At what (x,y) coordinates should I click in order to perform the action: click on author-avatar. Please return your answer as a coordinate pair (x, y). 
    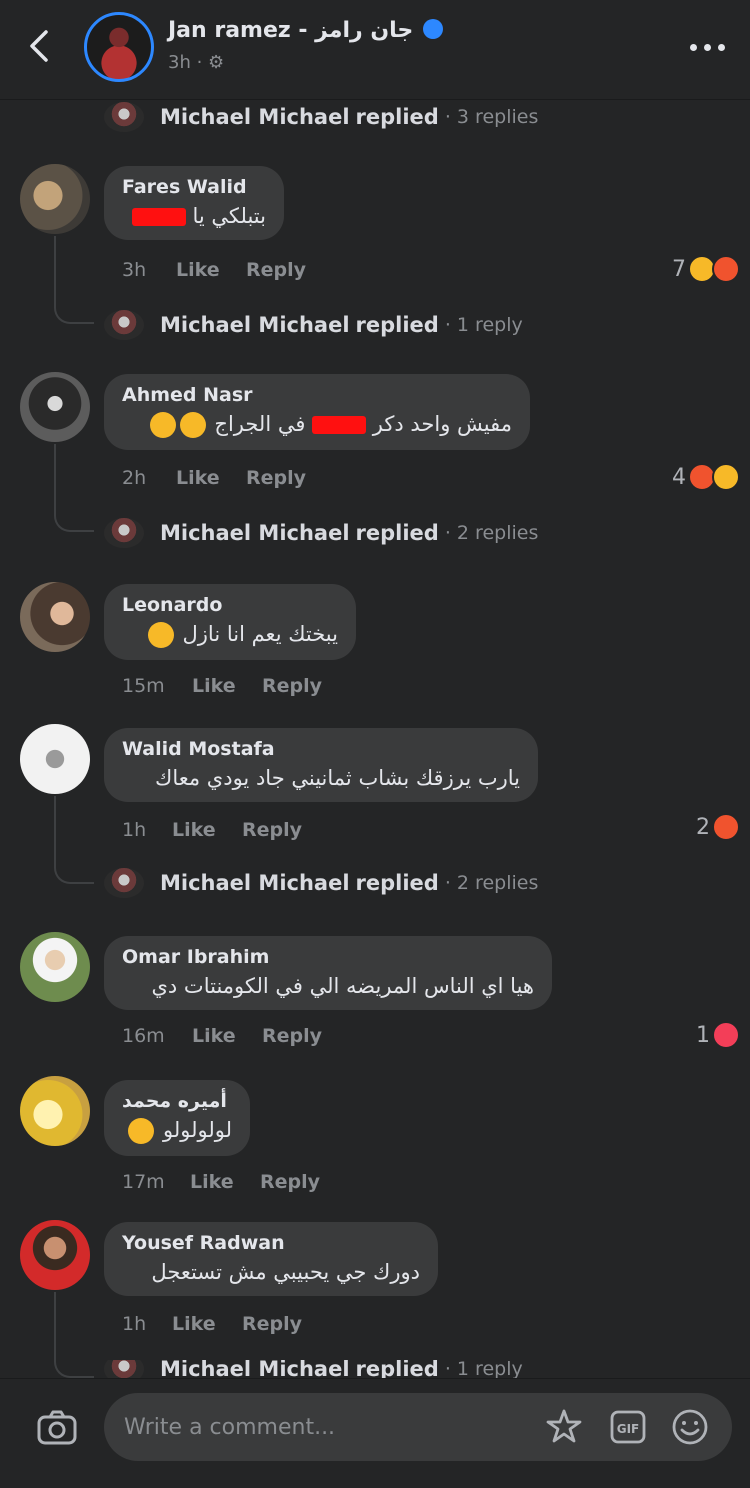
    Looking at the image, I should click on (119, 47).